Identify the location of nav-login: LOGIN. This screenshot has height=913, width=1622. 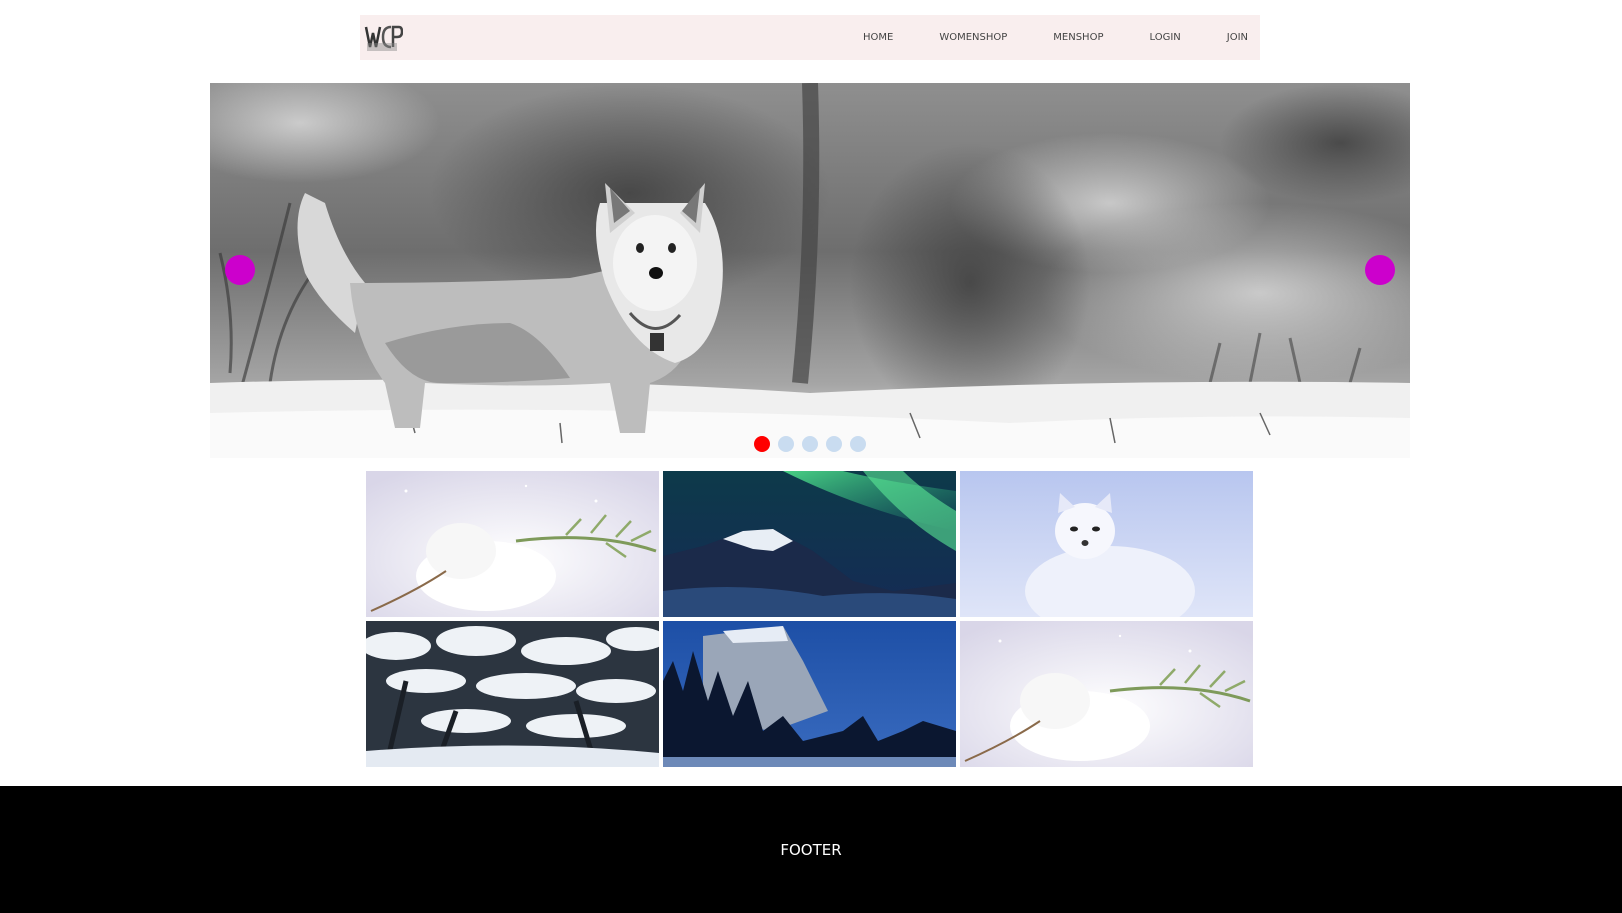
(1164, 37).